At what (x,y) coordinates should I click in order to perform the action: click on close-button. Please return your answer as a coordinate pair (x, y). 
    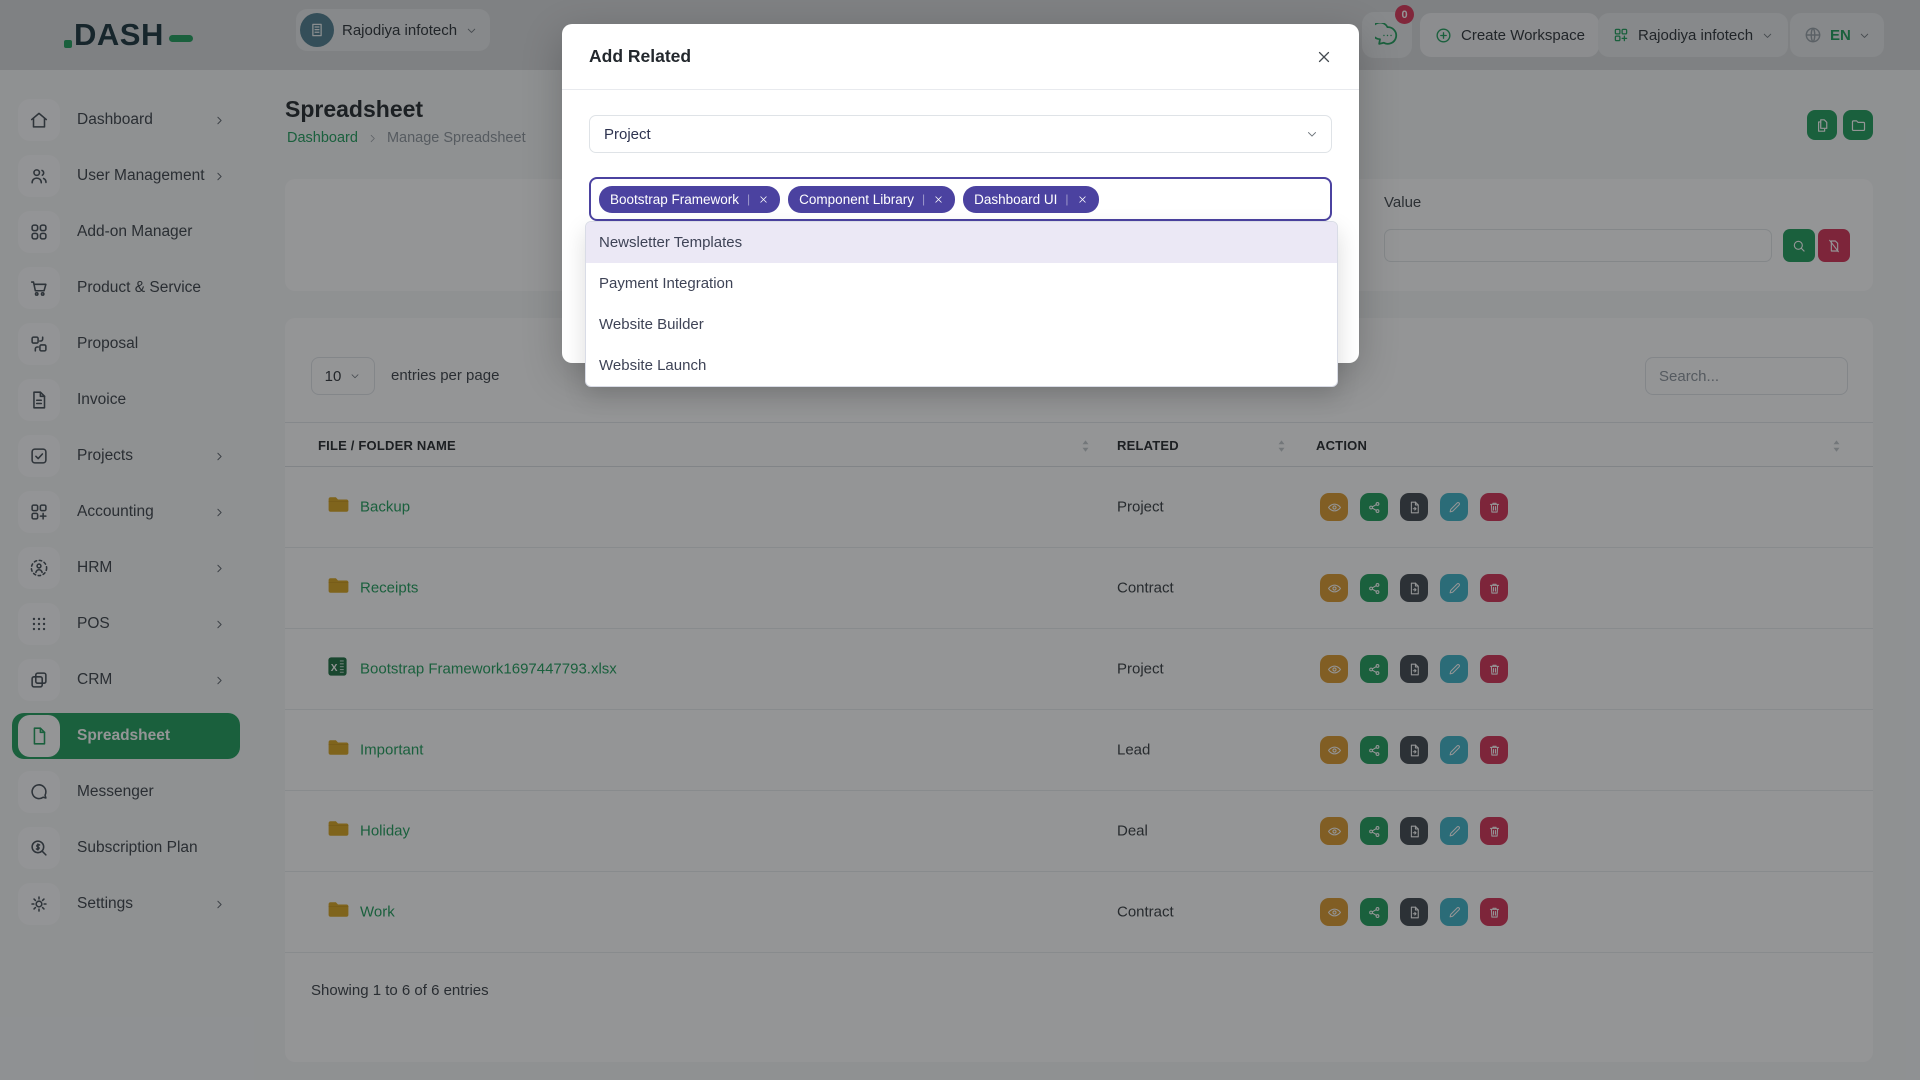
    Looking at the image, I should click on (1324, 57).